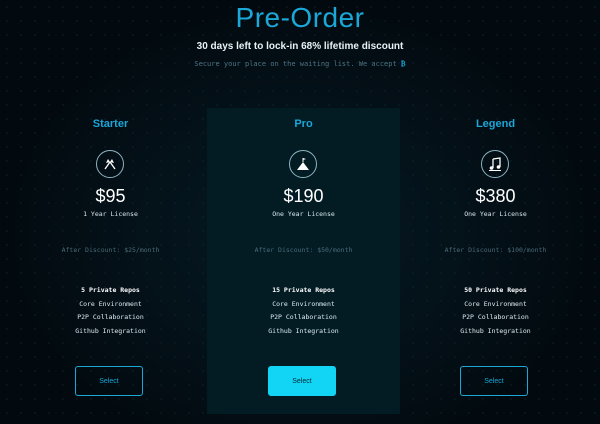  Describe the element at coordinates (303, 290) in the screenshot. I see `feature-item: 15 Private Repos` at that location.